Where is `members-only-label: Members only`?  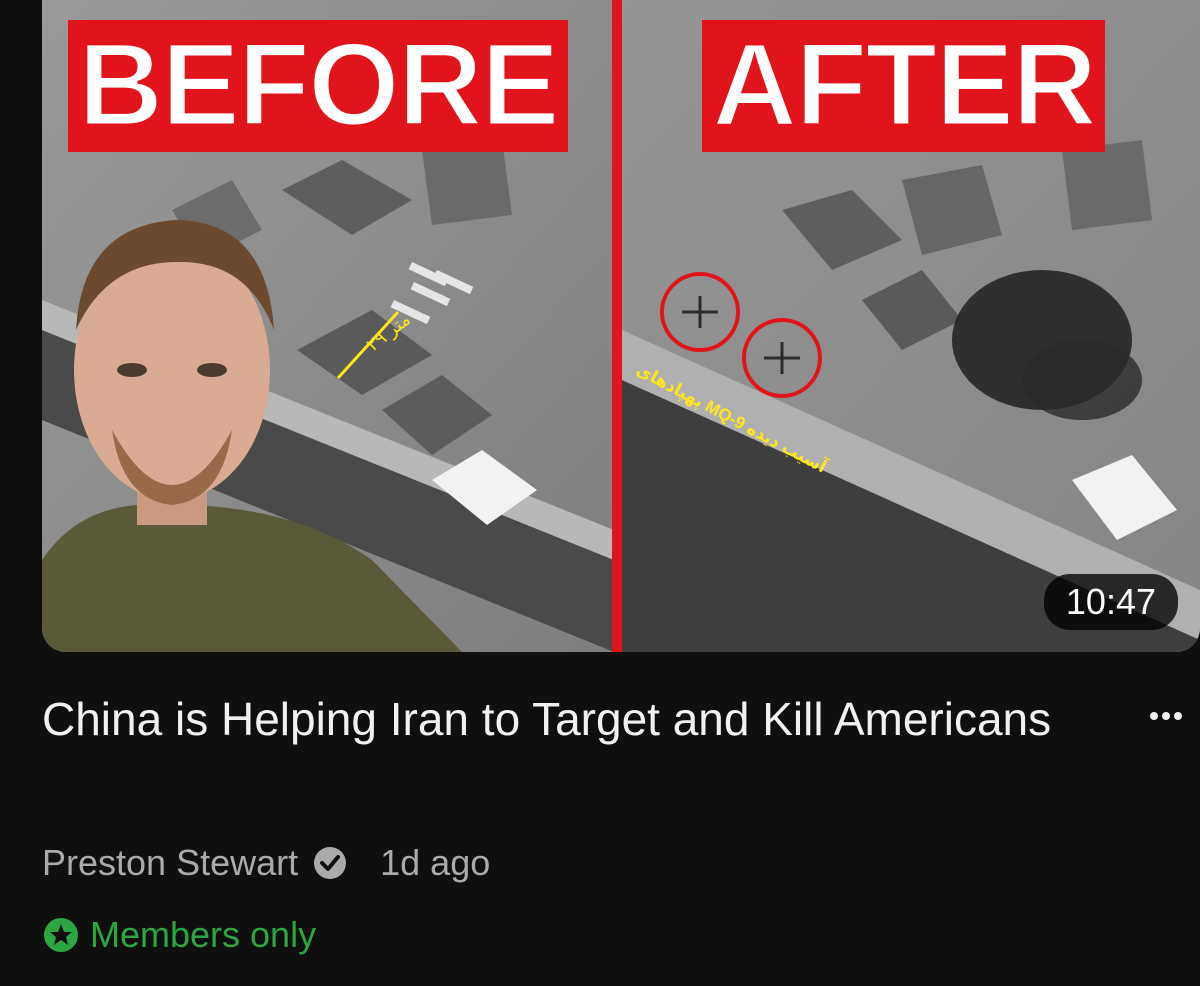
members-only-label: Members only is located at coordinates (203, 934).